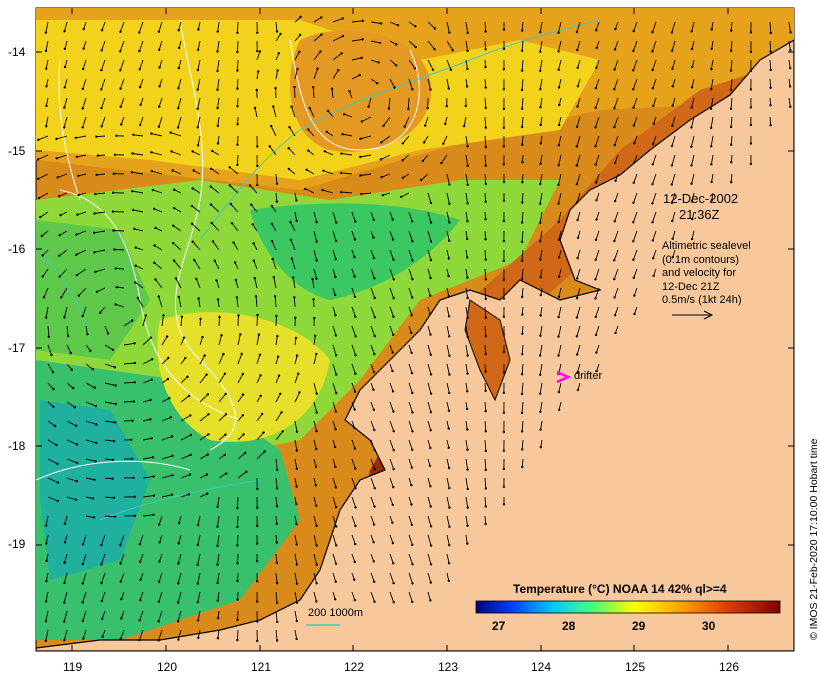 This screenshot has height=680, width=820. I want to click on y-tick-label: -17, so click(17, 348).